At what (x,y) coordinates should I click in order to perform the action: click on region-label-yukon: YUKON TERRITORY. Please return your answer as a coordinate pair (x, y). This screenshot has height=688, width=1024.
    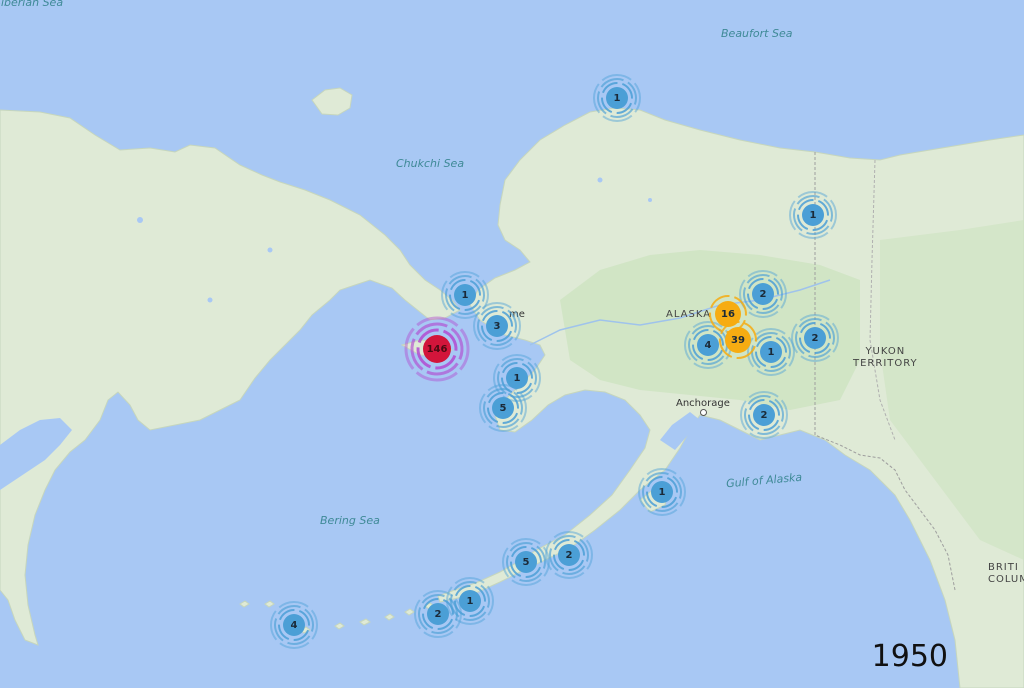
    Looking at the image, I should click on (885, 358).